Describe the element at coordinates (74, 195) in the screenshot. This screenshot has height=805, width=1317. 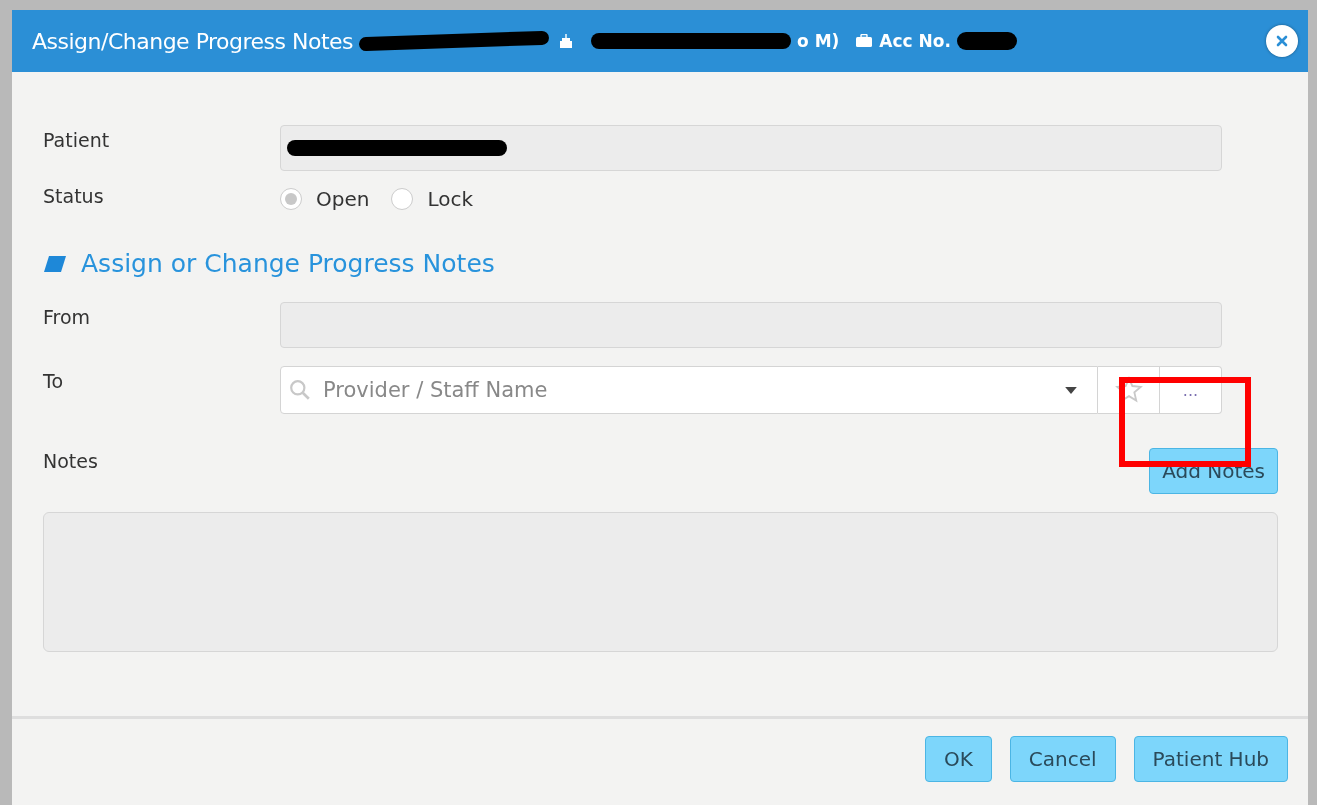
I see `field-label: Status` at that location.